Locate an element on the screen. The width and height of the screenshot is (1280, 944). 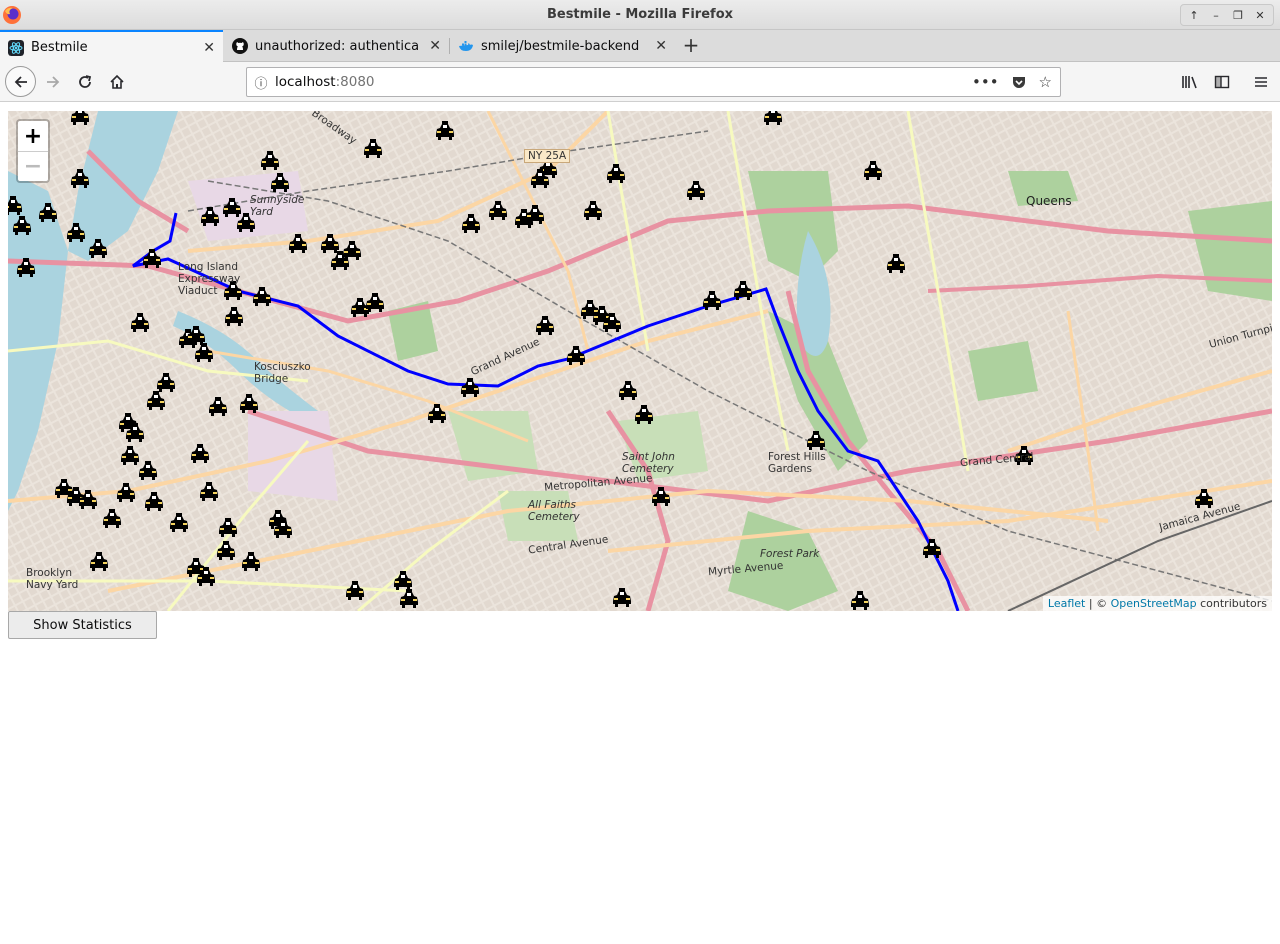
home-icon is located at coordinates (117, 81).